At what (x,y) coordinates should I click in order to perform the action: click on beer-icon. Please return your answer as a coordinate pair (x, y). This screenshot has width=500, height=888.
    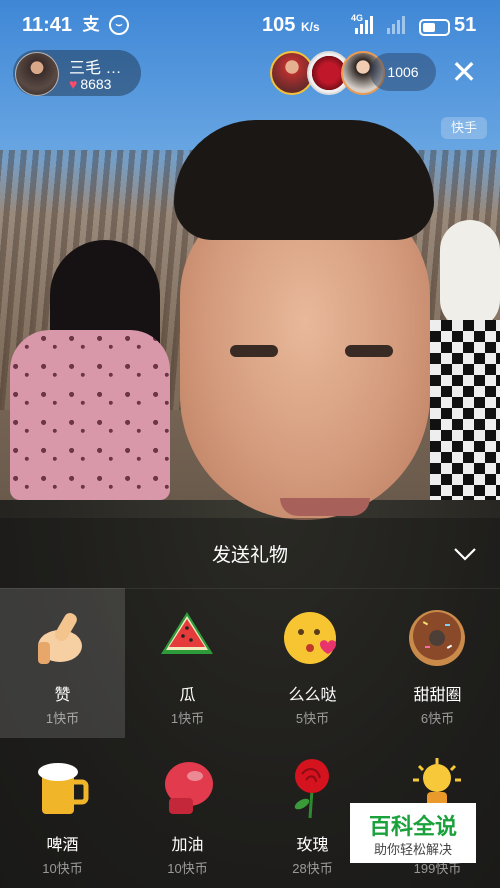
    Looking at the image, I should click on (63, 788).